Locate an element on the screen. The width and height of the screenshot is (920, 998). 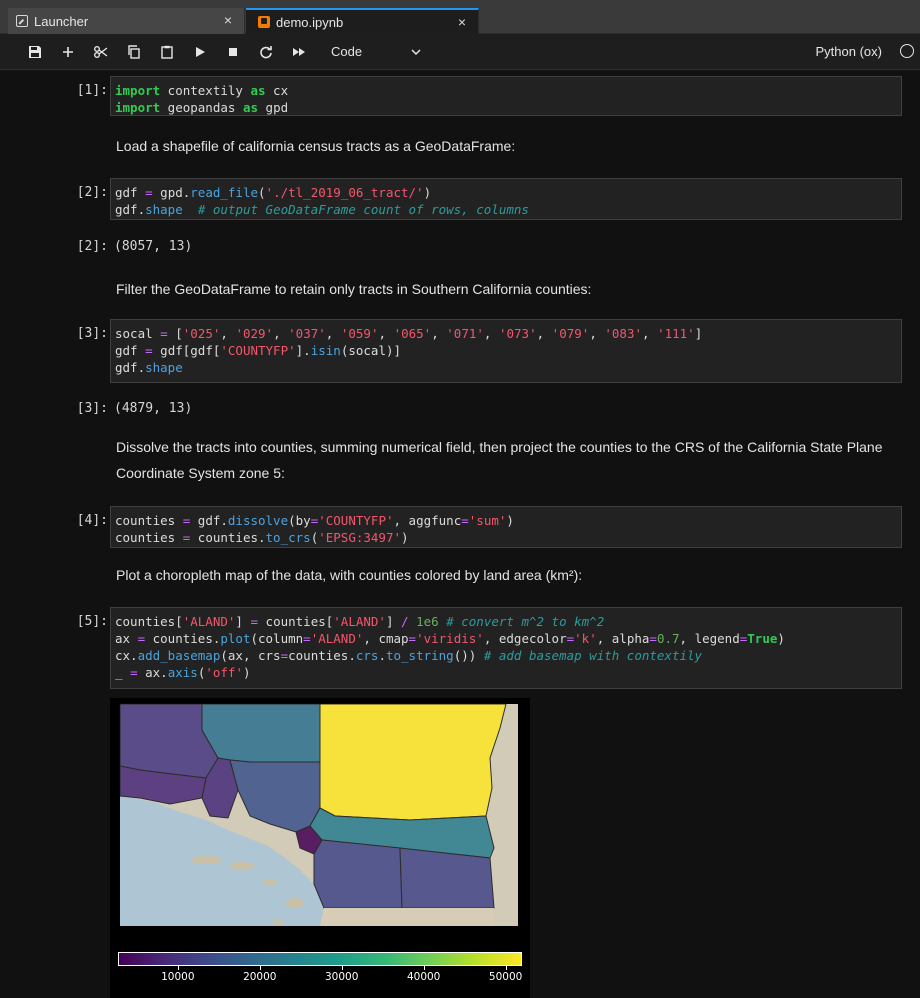
county-map is located at coordinates (318, 814).